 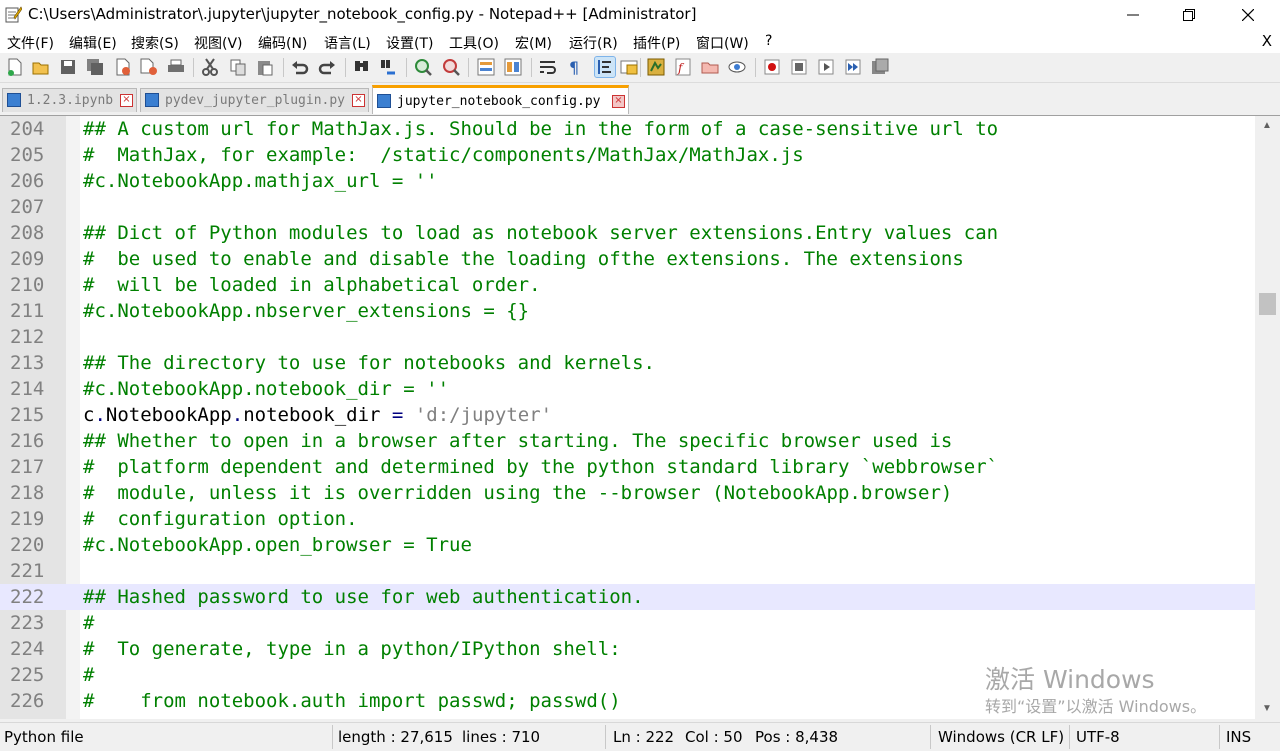 What do you see at coordinates (627, 389) in the screenshot?
I see `code-line: 214 #c.NotebookApp.notebook_dir = ''` at bounding box center [627, 389].